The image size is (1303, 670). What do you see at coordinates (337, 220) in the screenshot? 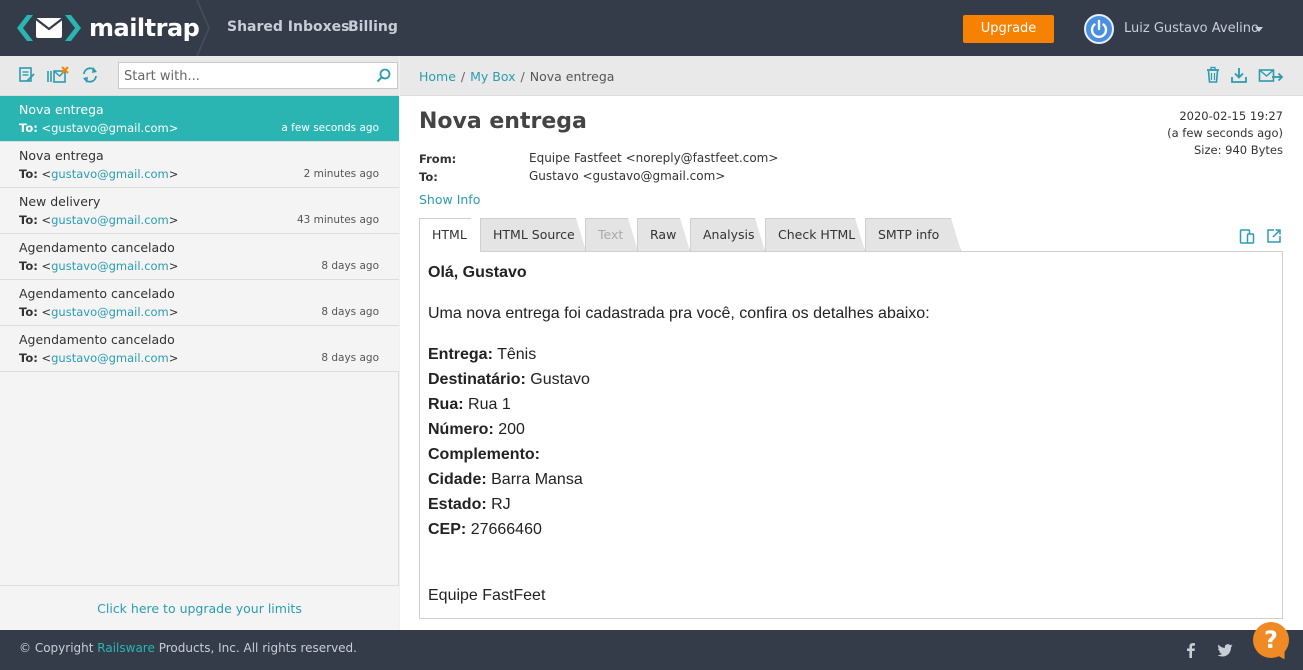
I see `message-time: 43 minutes ago` at bounding box center [337, 220].